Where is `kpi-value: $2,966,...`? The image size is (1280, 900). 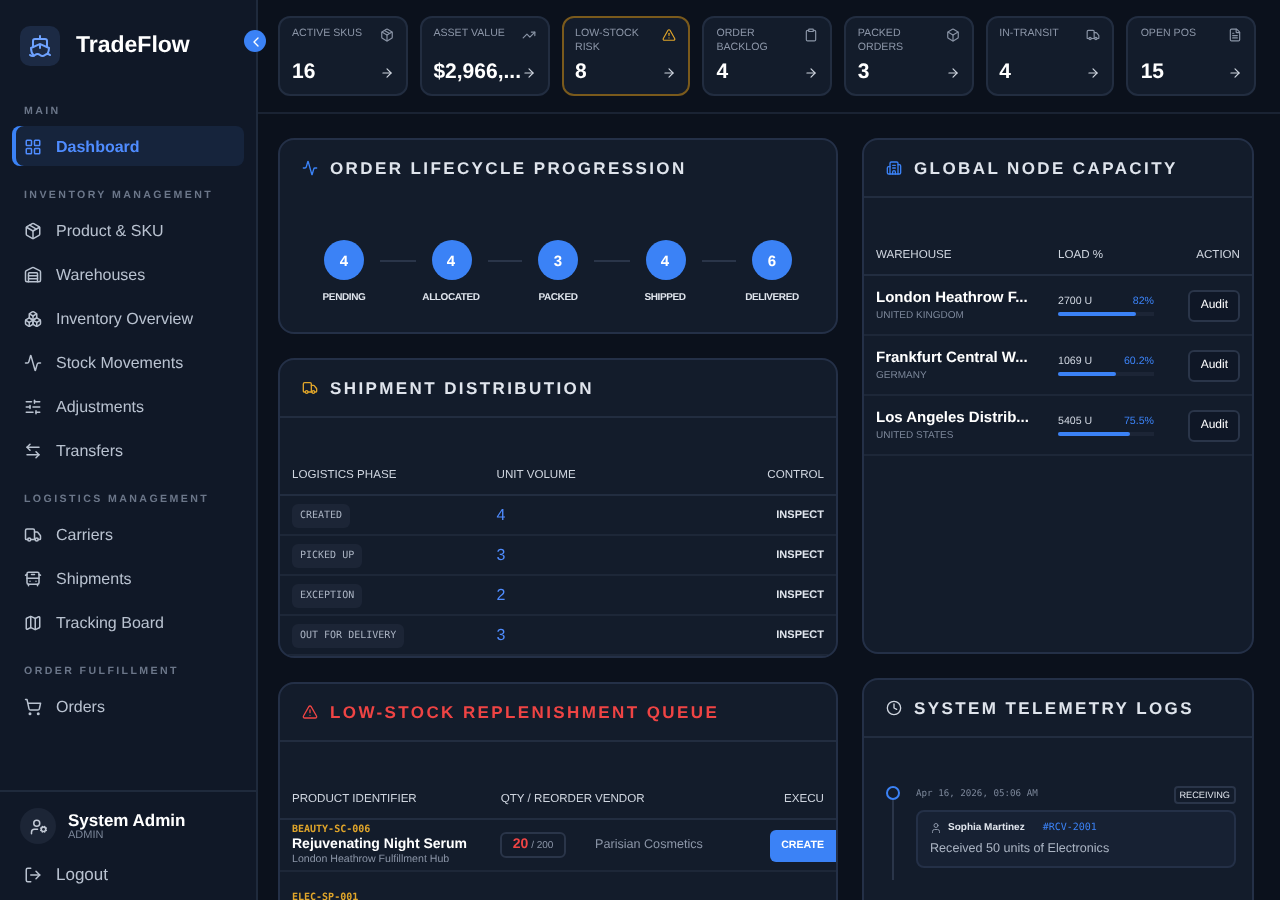 kpi-value: $2,966,... is located at coordinates (477, 72).